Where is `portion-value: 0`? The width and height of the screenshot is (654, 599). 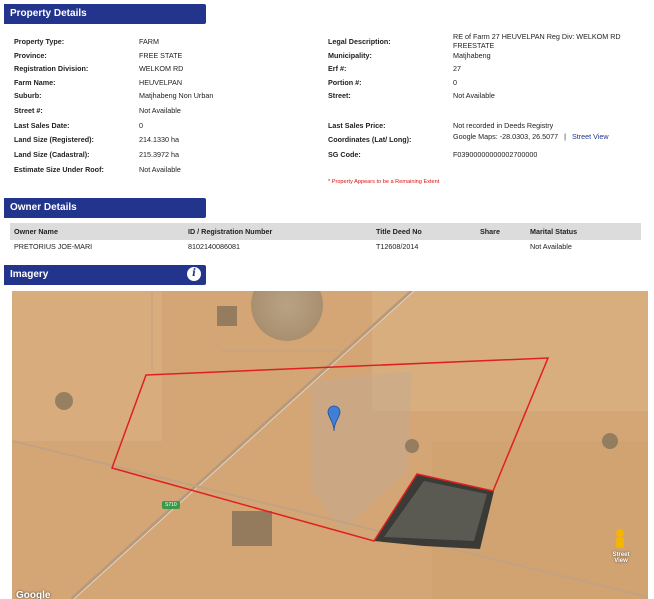 portion-value: 0 is located at coordinates (455, 82).